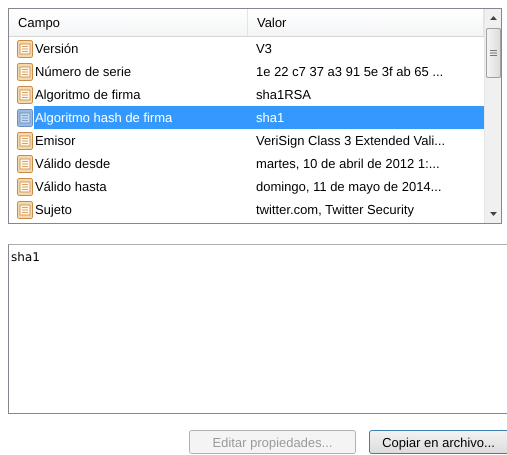 This screenshot has width=507, height=455. What do you see at coordinates (73, 163) in the screenshot?
I see `field-name: Válido desde` at bounding box center [73, 163].